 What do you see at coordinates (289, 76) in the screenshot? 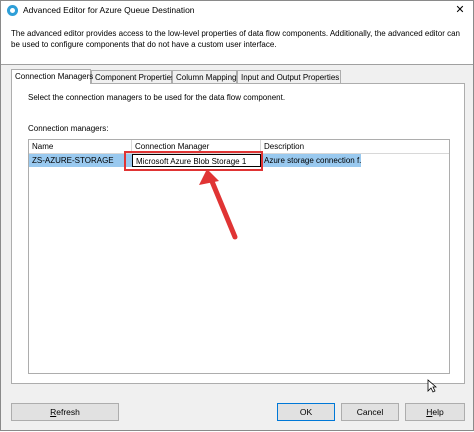
I see `tab-input-output-properties: Input and Output Properties` at bounding box center [289, 76].